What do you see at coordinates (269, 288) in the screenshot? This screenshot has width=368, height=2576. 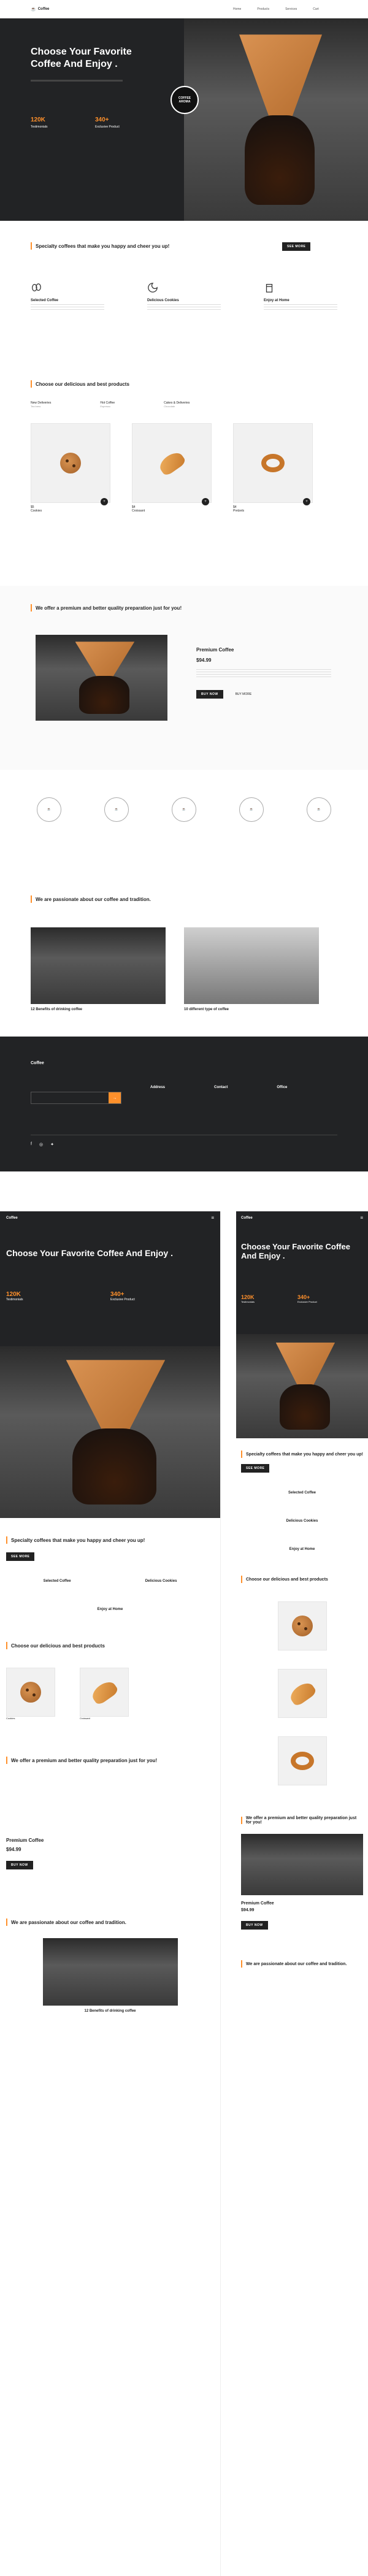 I see `coffee-cup-icon` at bounding box center [269, 288].